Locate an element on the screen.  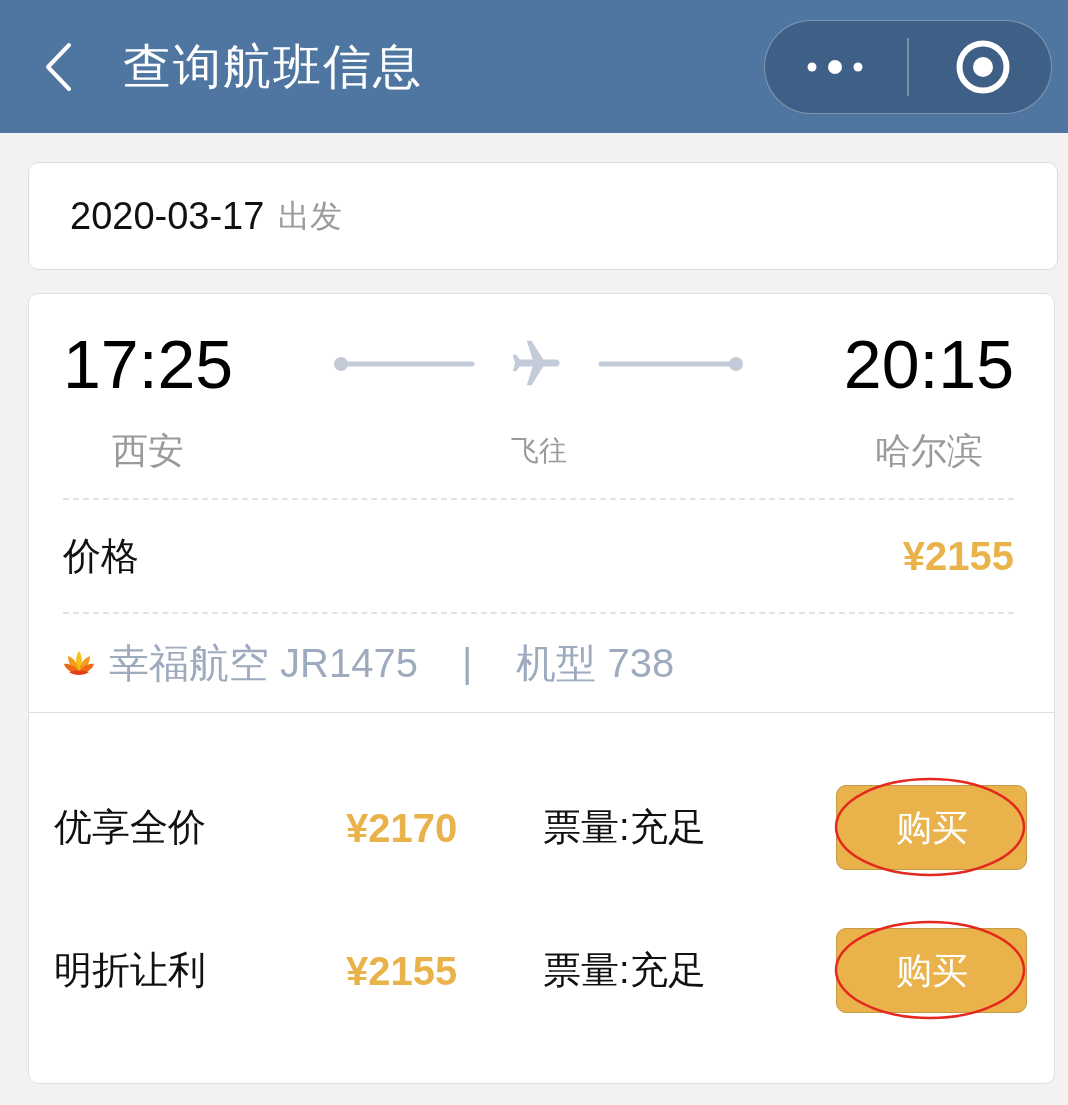
fare-price: ¥2170 is located at coordinates (402, 828).